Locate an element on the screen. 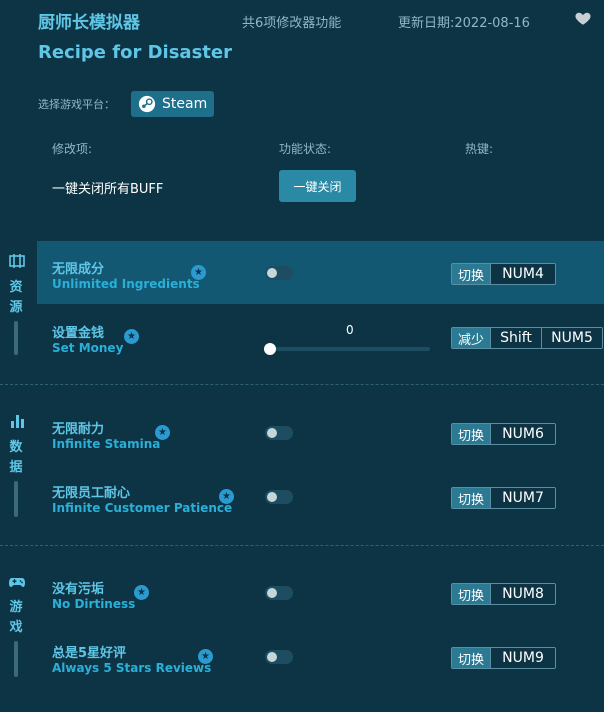 The width and height of the screenshot is (604, 712). platform-label: 选择游戏平台： is located at coordinates (76, 104).